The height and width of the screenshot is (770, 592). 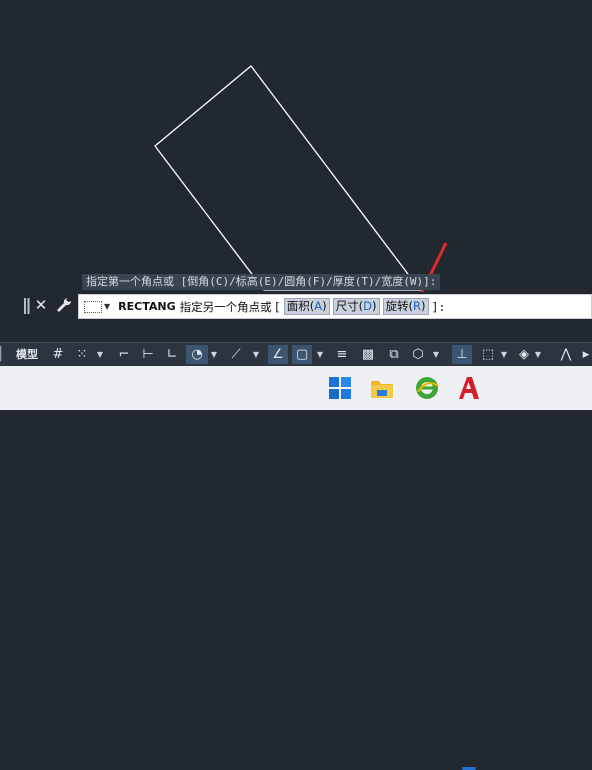 What do you see at coordinates (374, 306) in the screenshot?
I see `option-dimensions-close: )` at bounding box center [374, 306].